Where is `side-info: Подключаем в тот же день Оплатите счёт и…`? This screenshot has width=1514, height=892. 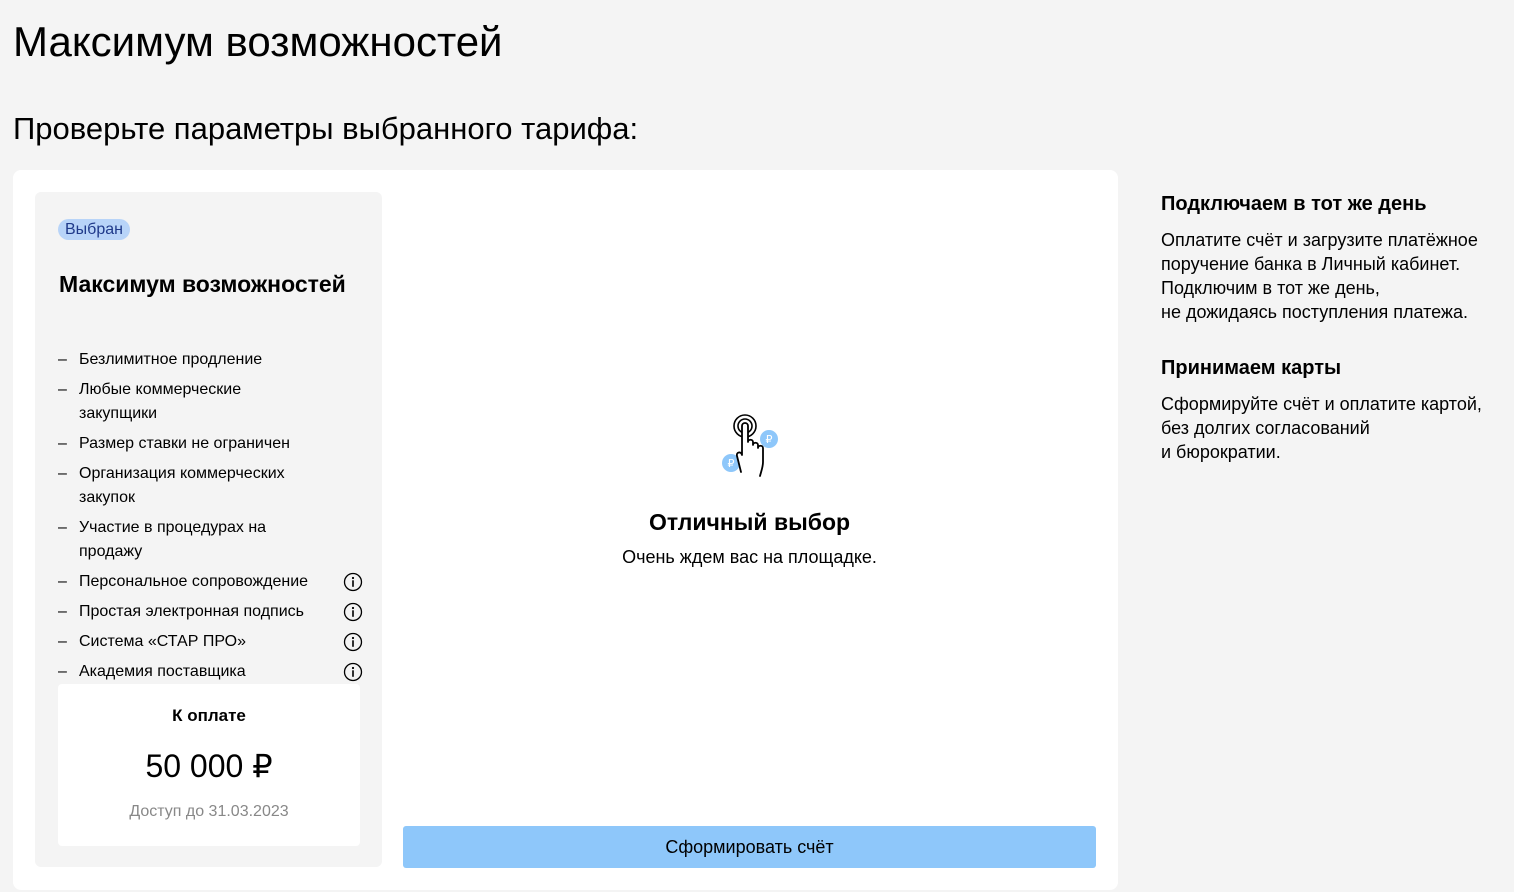 side-info: Подключаем в тот же день Оплатите счёт и… is located at coordinates (1336, 328).